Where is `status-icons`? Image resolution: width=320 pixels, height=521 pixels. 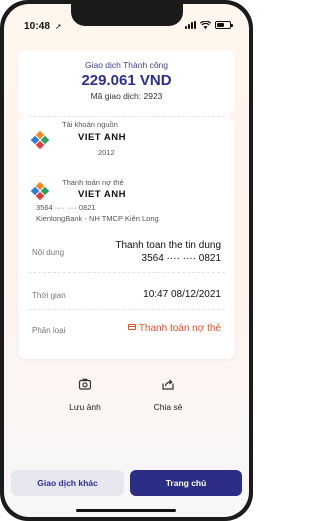 status-icons is located at coordinates (209, 25).